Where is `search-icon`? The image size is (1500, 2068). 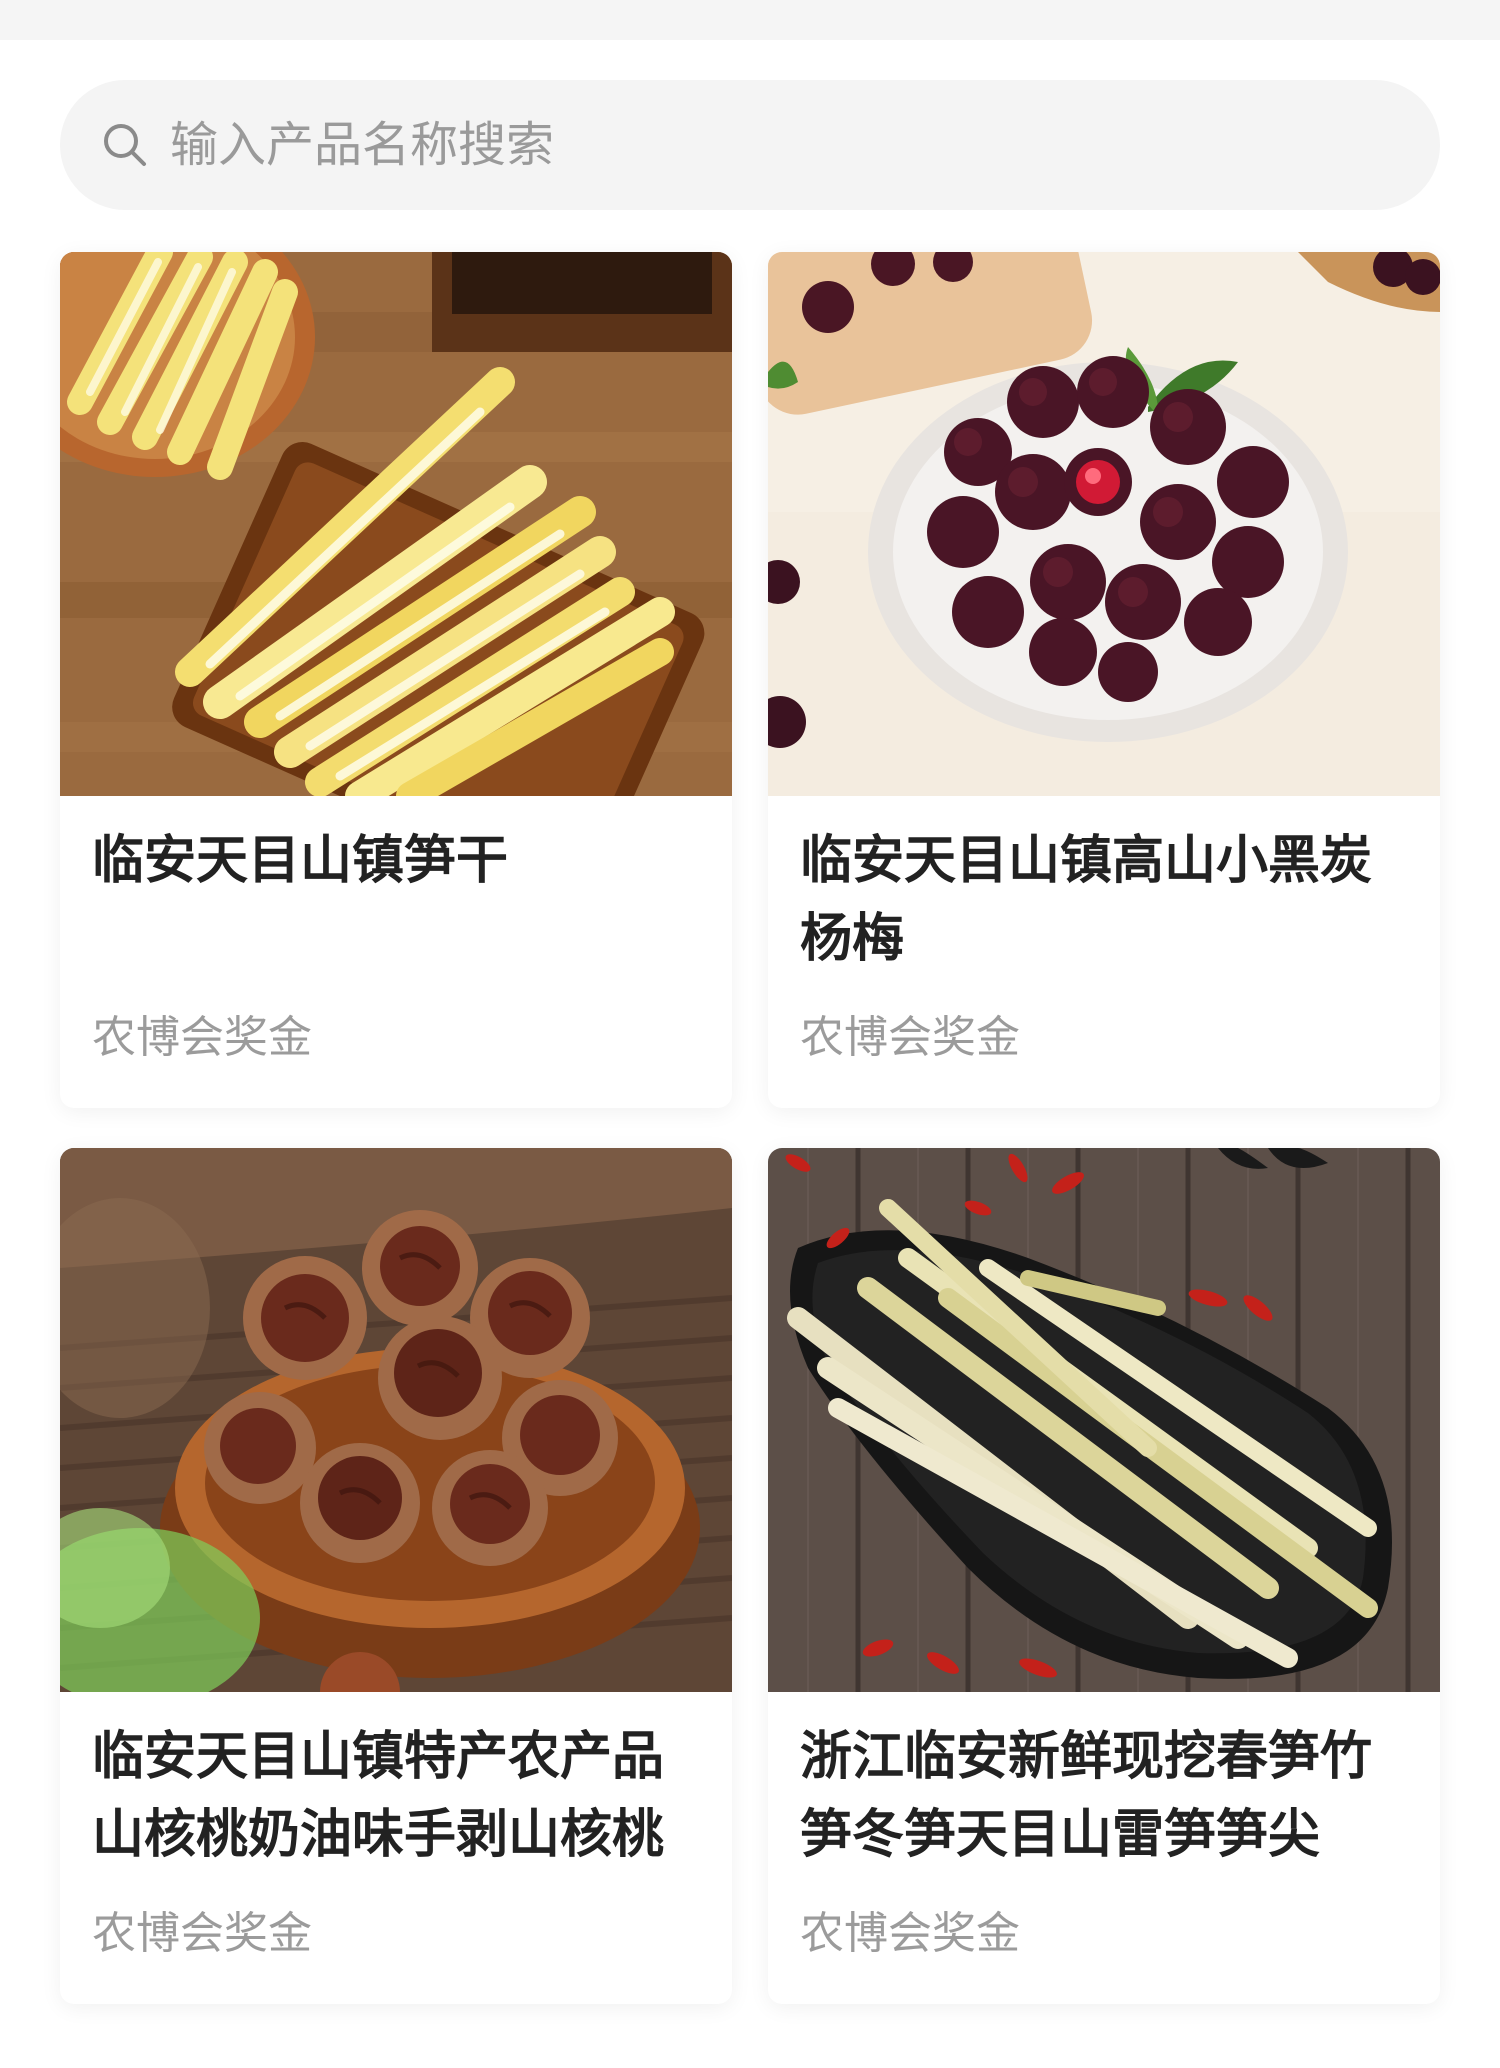 search-icon is located at coordinates (125, 145).